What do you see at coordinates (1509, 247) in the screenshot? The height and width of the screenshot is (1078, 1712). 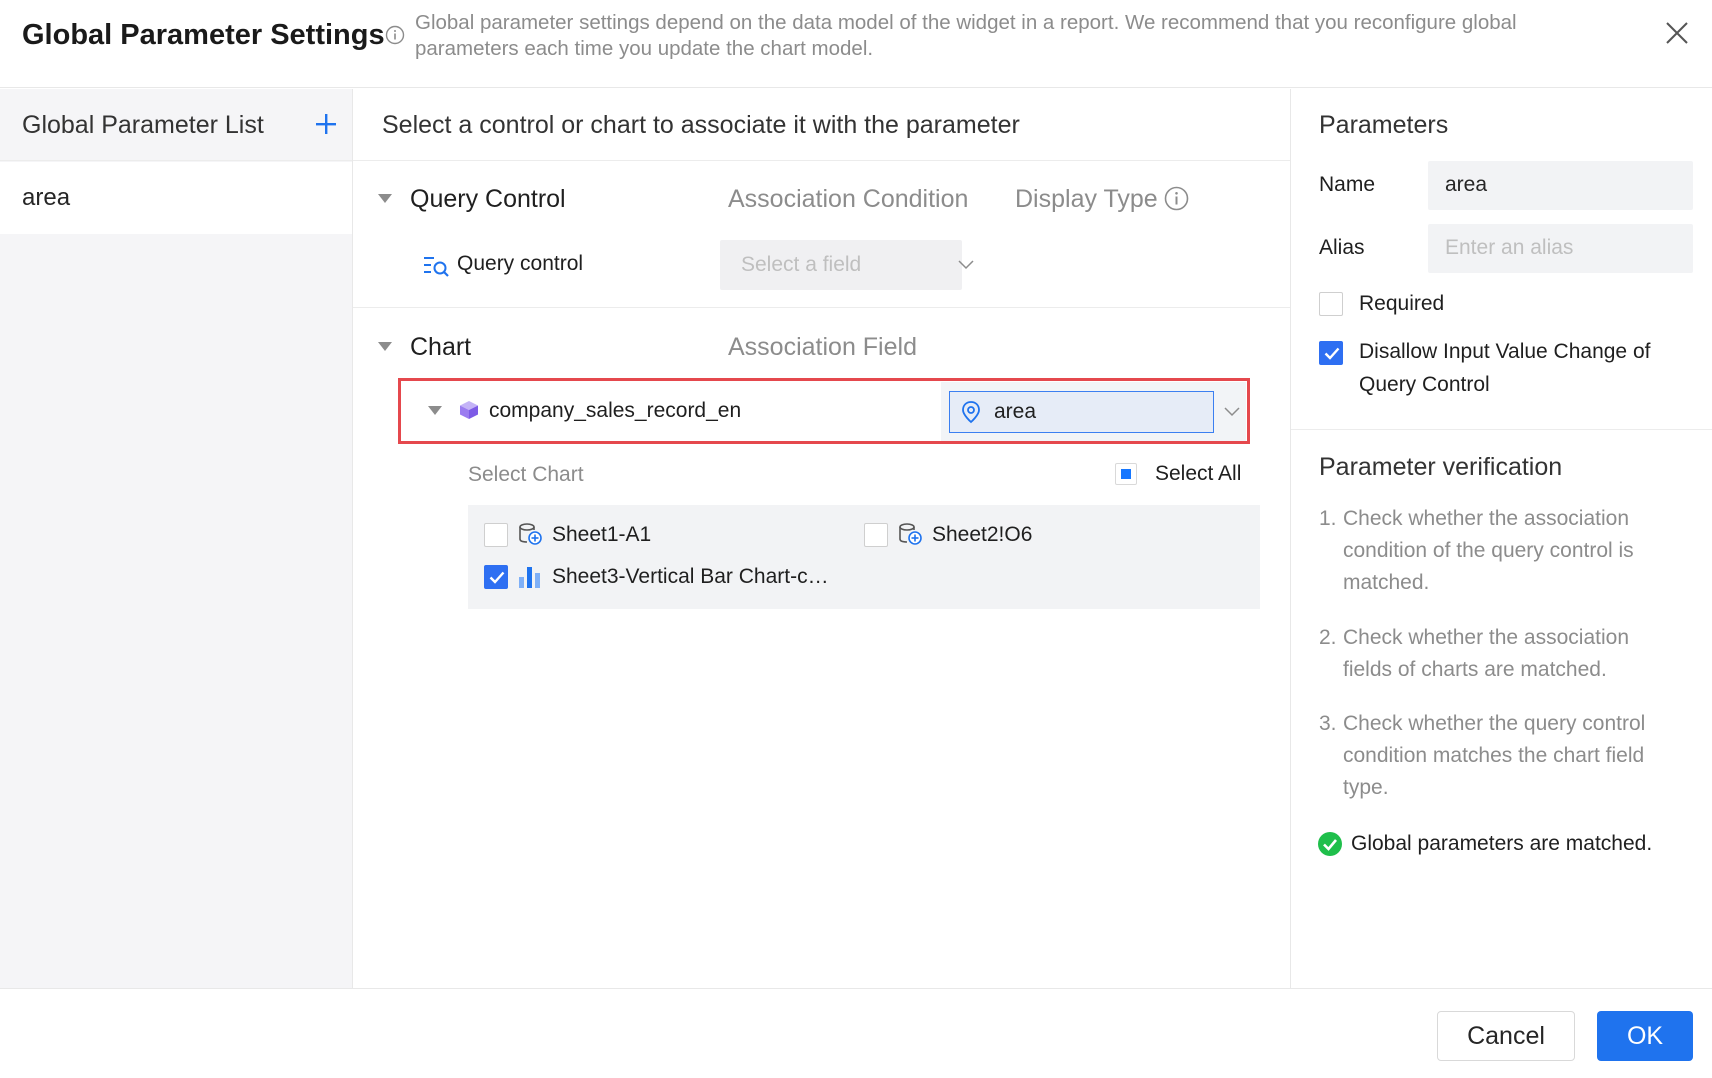 I see `alias-input-placeholder: Enter an alias` at bounding box center [1509, 247].